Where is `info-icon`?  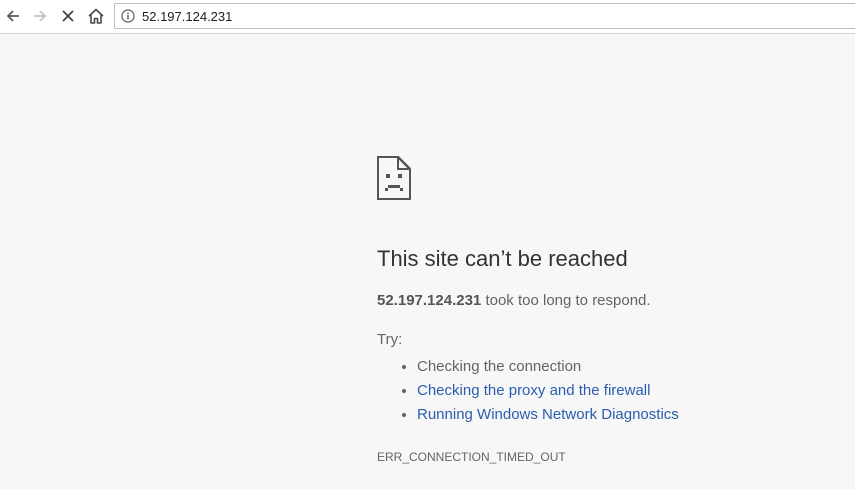 info-icon is located at coordinates (128, 16).